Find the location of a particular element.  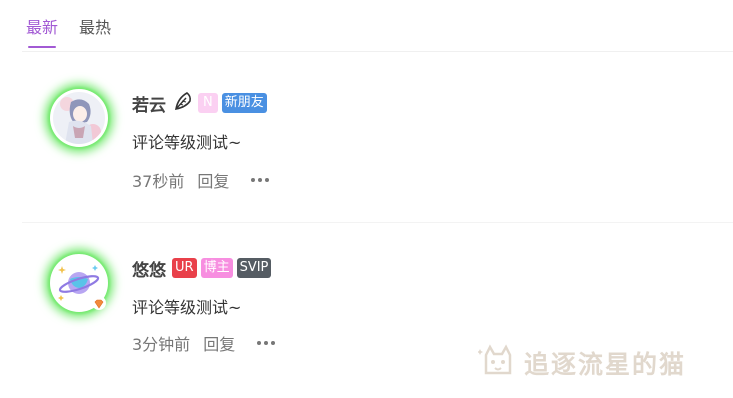

comment-header: 若云 N 新朋友 is located at coordinates (199, 103).